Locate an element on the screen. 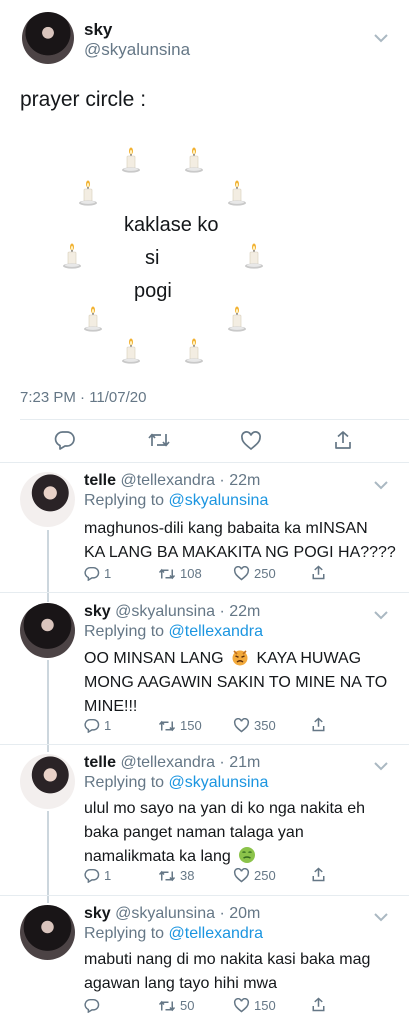 This screenshot has width=409, height=1024. retweet-count: 108 is located at coordinates (191, 573).